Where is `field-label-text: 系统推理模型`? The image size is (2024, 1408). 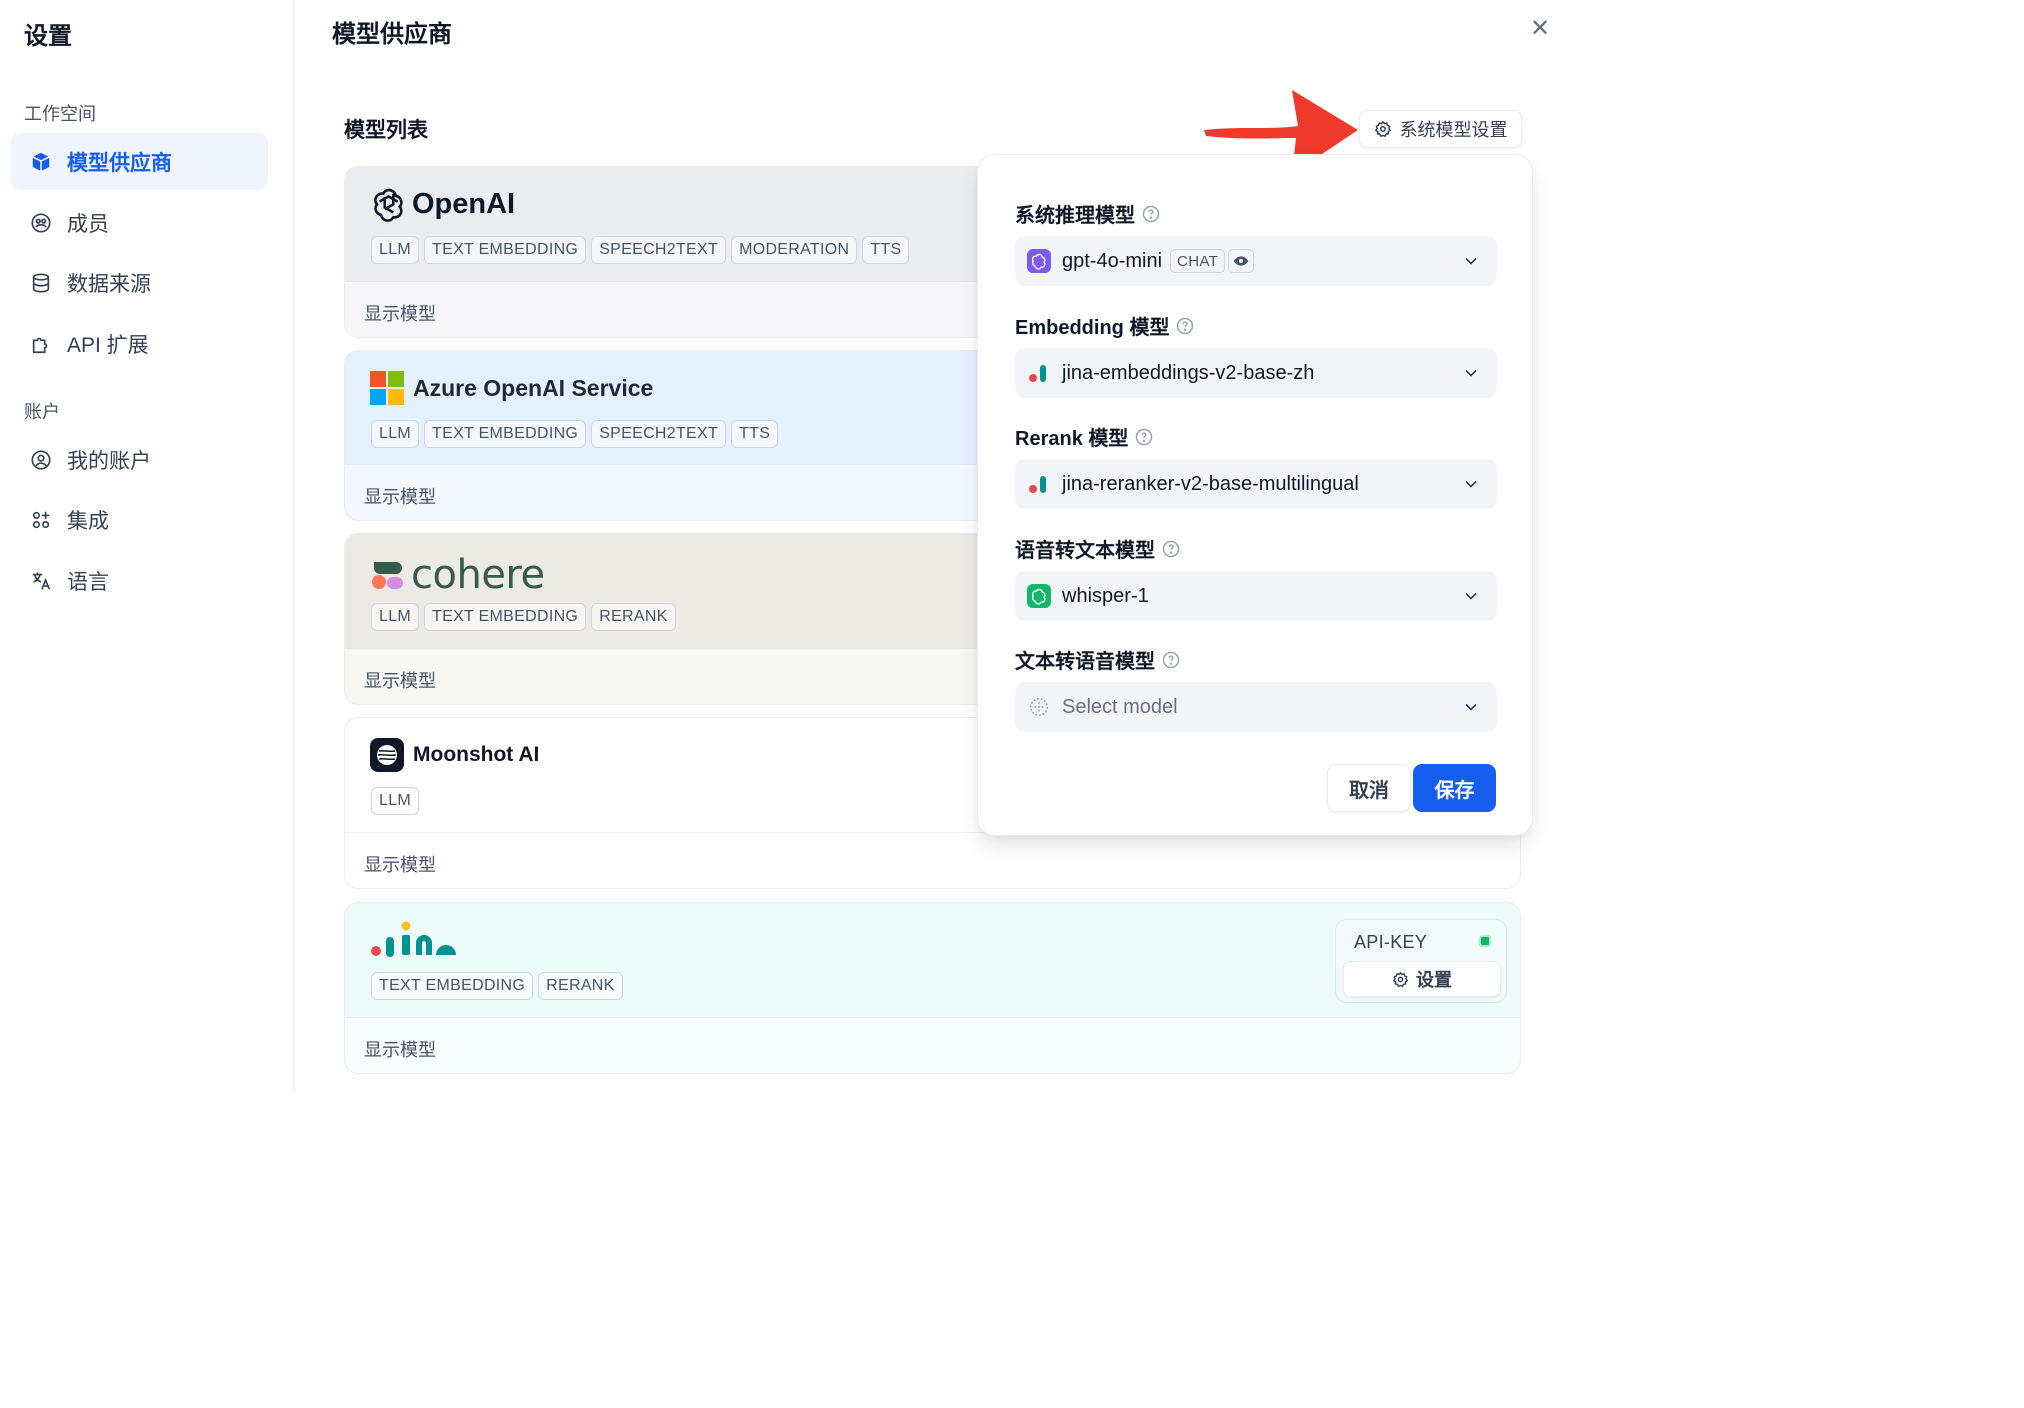 field-label-text: 系统推理模型 is located at coordinates (1075, 216).